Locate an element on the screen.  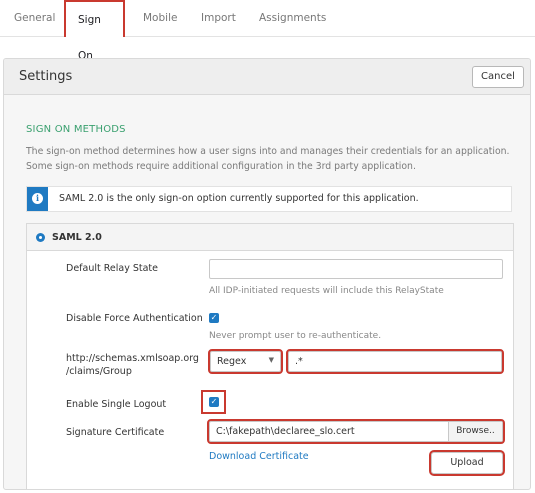
signature-certificate-path: C:\fakepath\declaree_slo.cert is located at coordinates (285, 431).